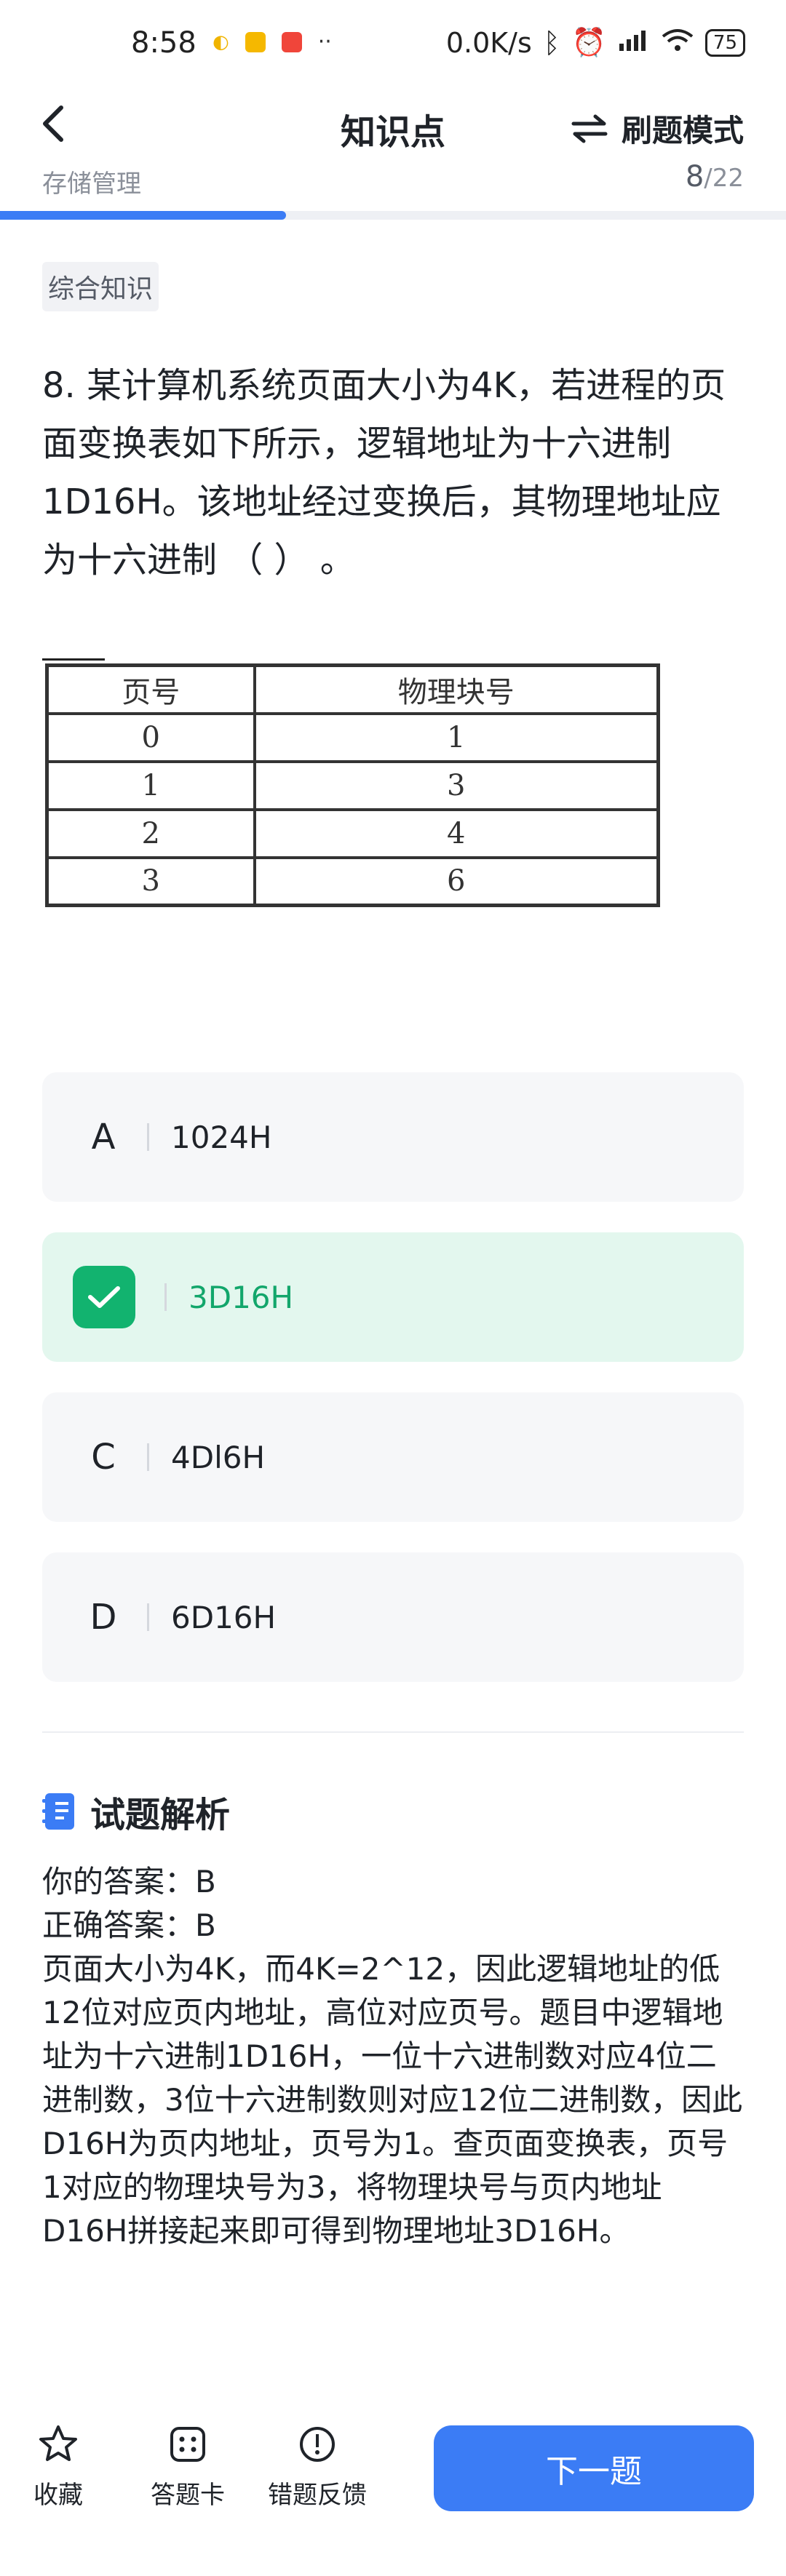 This screenshot has height=2576, width=786. What do you see at coordinates (682, 130) in the screenshot?
I see `practice-mode-label: 刷题模式` at bounding box center [682, 130].